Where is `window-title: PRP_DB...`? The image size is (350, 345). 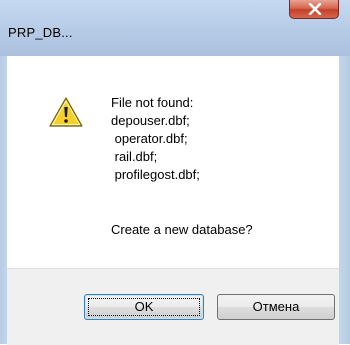 window-title: PRP_DB... is located at coordinates (40, 32).